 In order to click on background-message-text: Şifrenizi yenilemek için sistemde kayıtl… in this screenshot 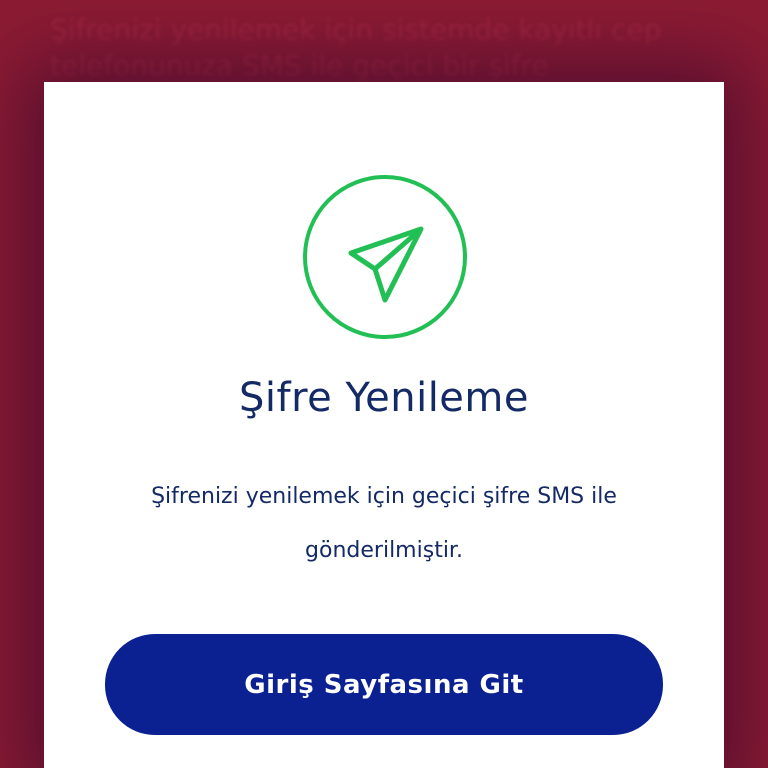, I will do `click(356, 47)`.